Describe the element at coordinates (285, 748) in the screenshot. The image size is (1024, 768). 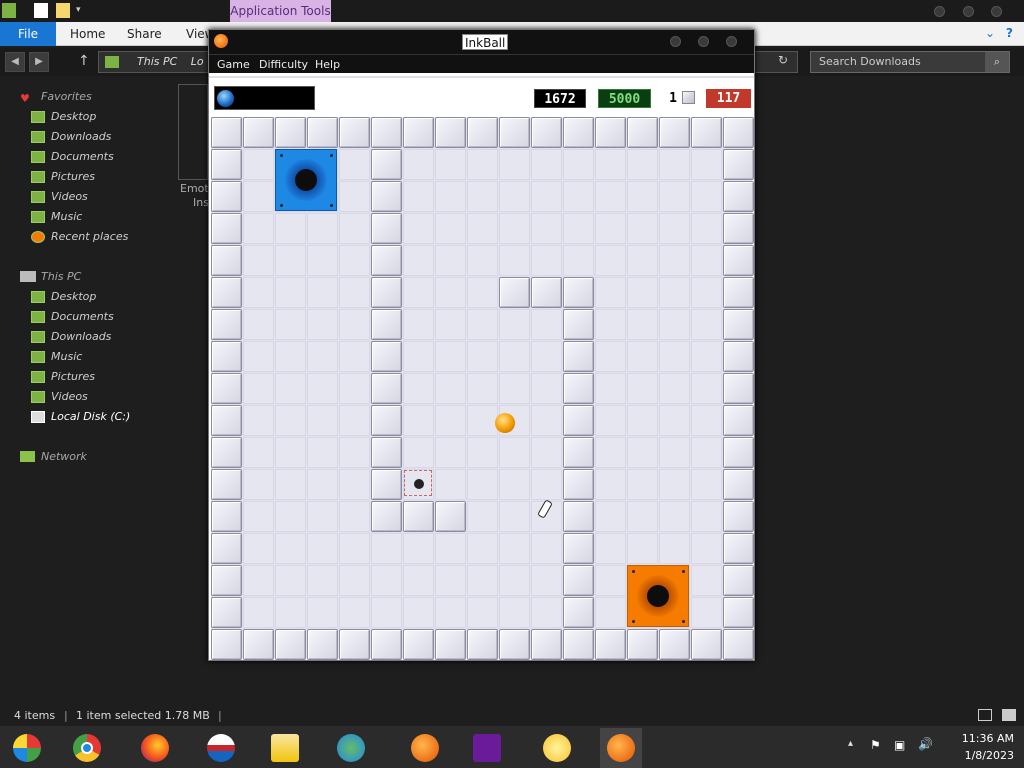
I see `file-explorer-icon` at that location.